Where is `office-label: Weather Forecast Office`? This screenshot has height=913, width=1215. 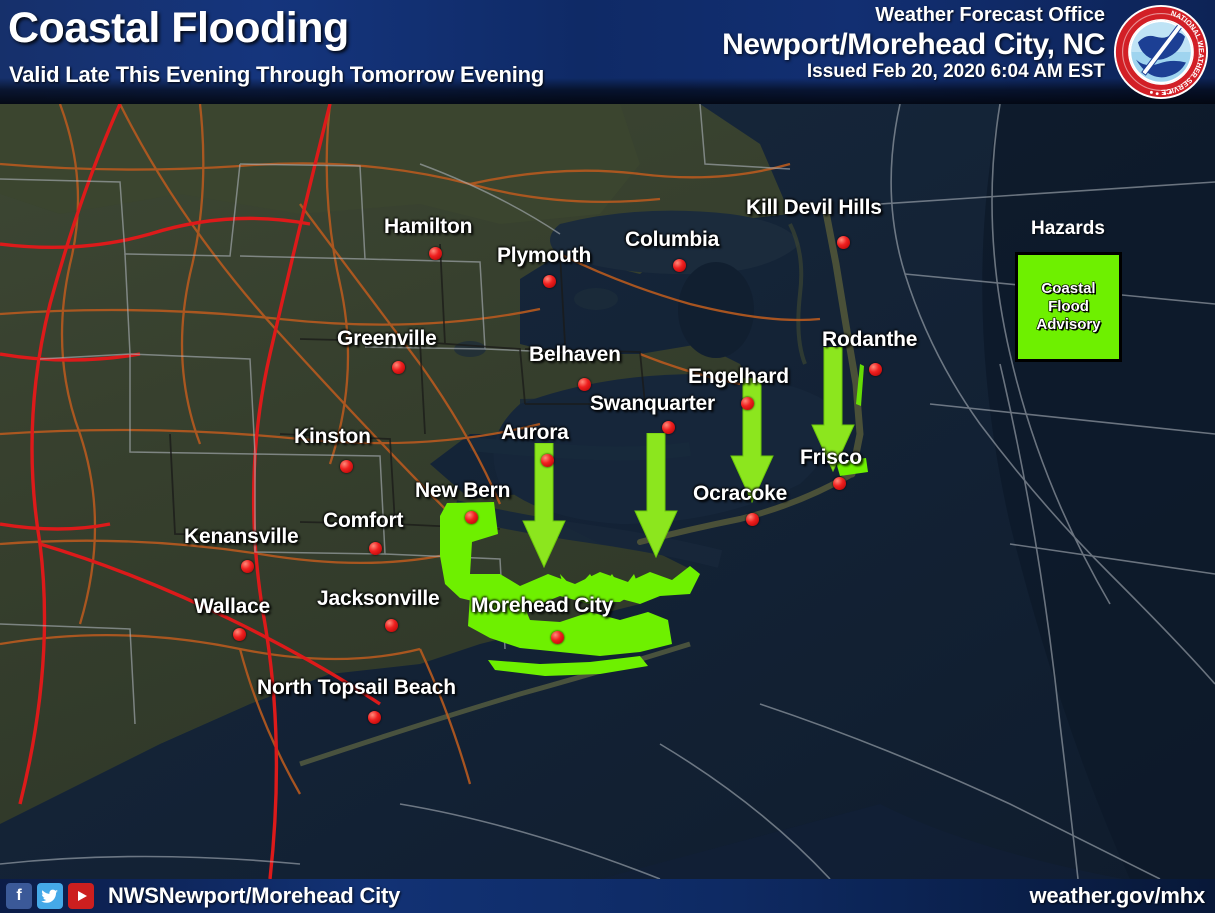
office-label: Weather Forecast Office is located at coordinates (990, 15).